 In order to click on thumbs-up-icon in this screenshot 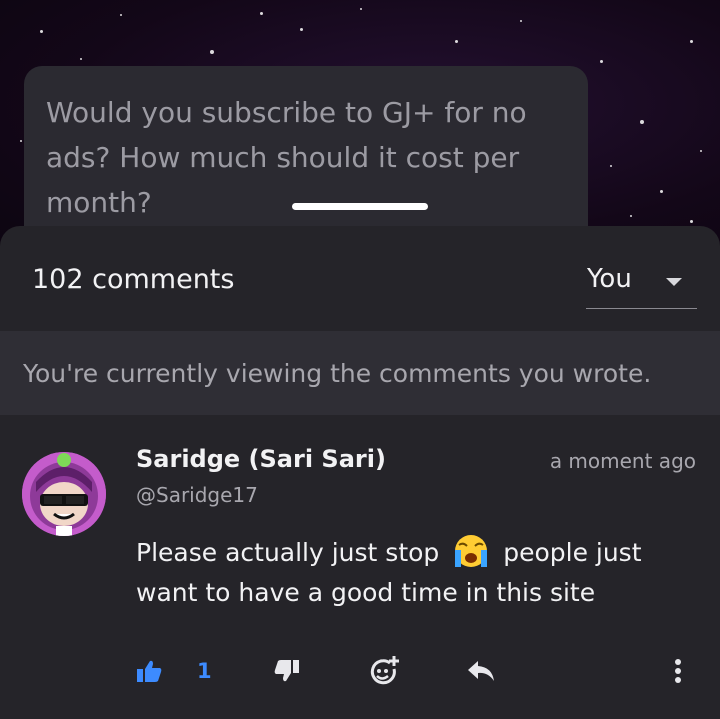, I will do `click(149, 673)`.